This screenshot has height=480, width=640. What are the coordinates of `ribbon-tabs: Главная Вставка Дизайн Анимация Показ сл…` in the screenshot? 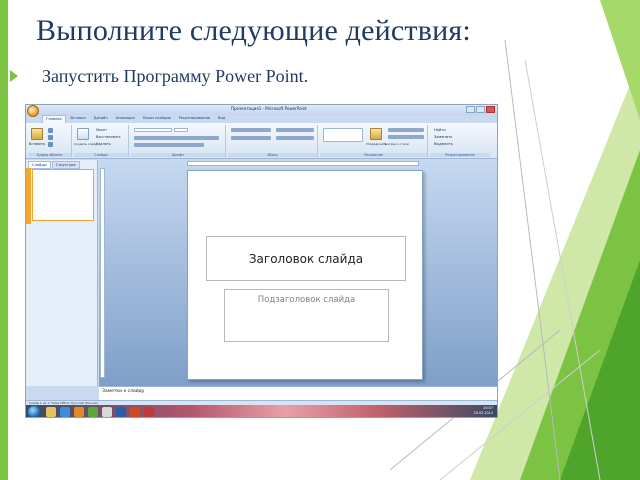 It's located at (135, 119).